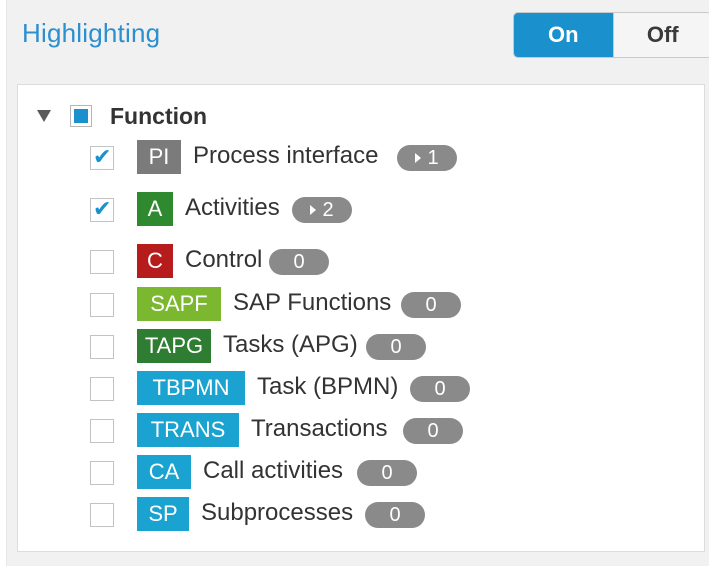  What do you see at coordinates (358, 36) in the screenshot?
I see `panel-header: Highlighting On Off` at bounding box center [358, 36].